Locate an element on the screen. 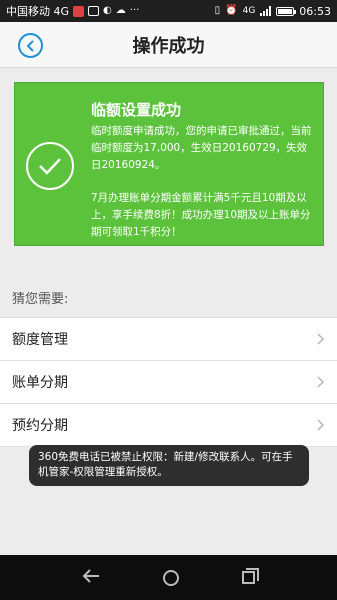  app-header: 操作成功 is located at coordinates (168, 45).